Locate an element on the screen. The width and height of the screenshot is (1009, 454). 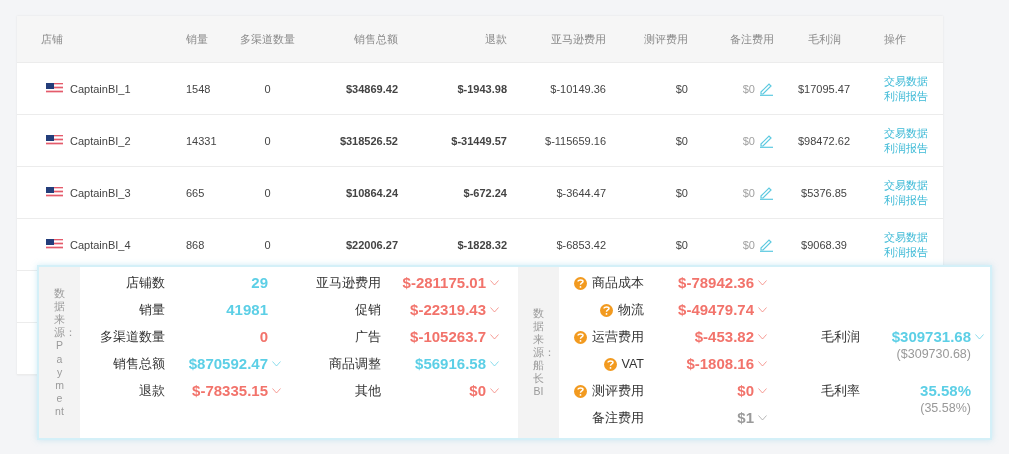
summary-label: 亚马逊费用 is located at coordinates (348, 283).